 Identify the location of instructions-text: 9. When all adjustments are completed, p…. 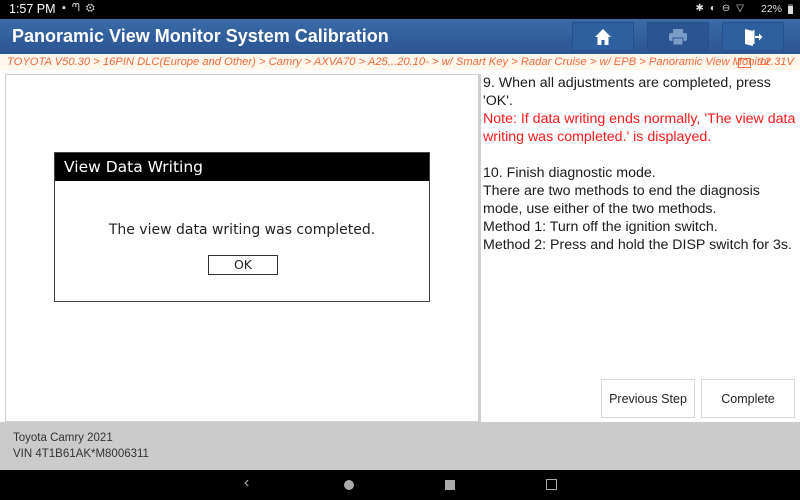
(640, 164).